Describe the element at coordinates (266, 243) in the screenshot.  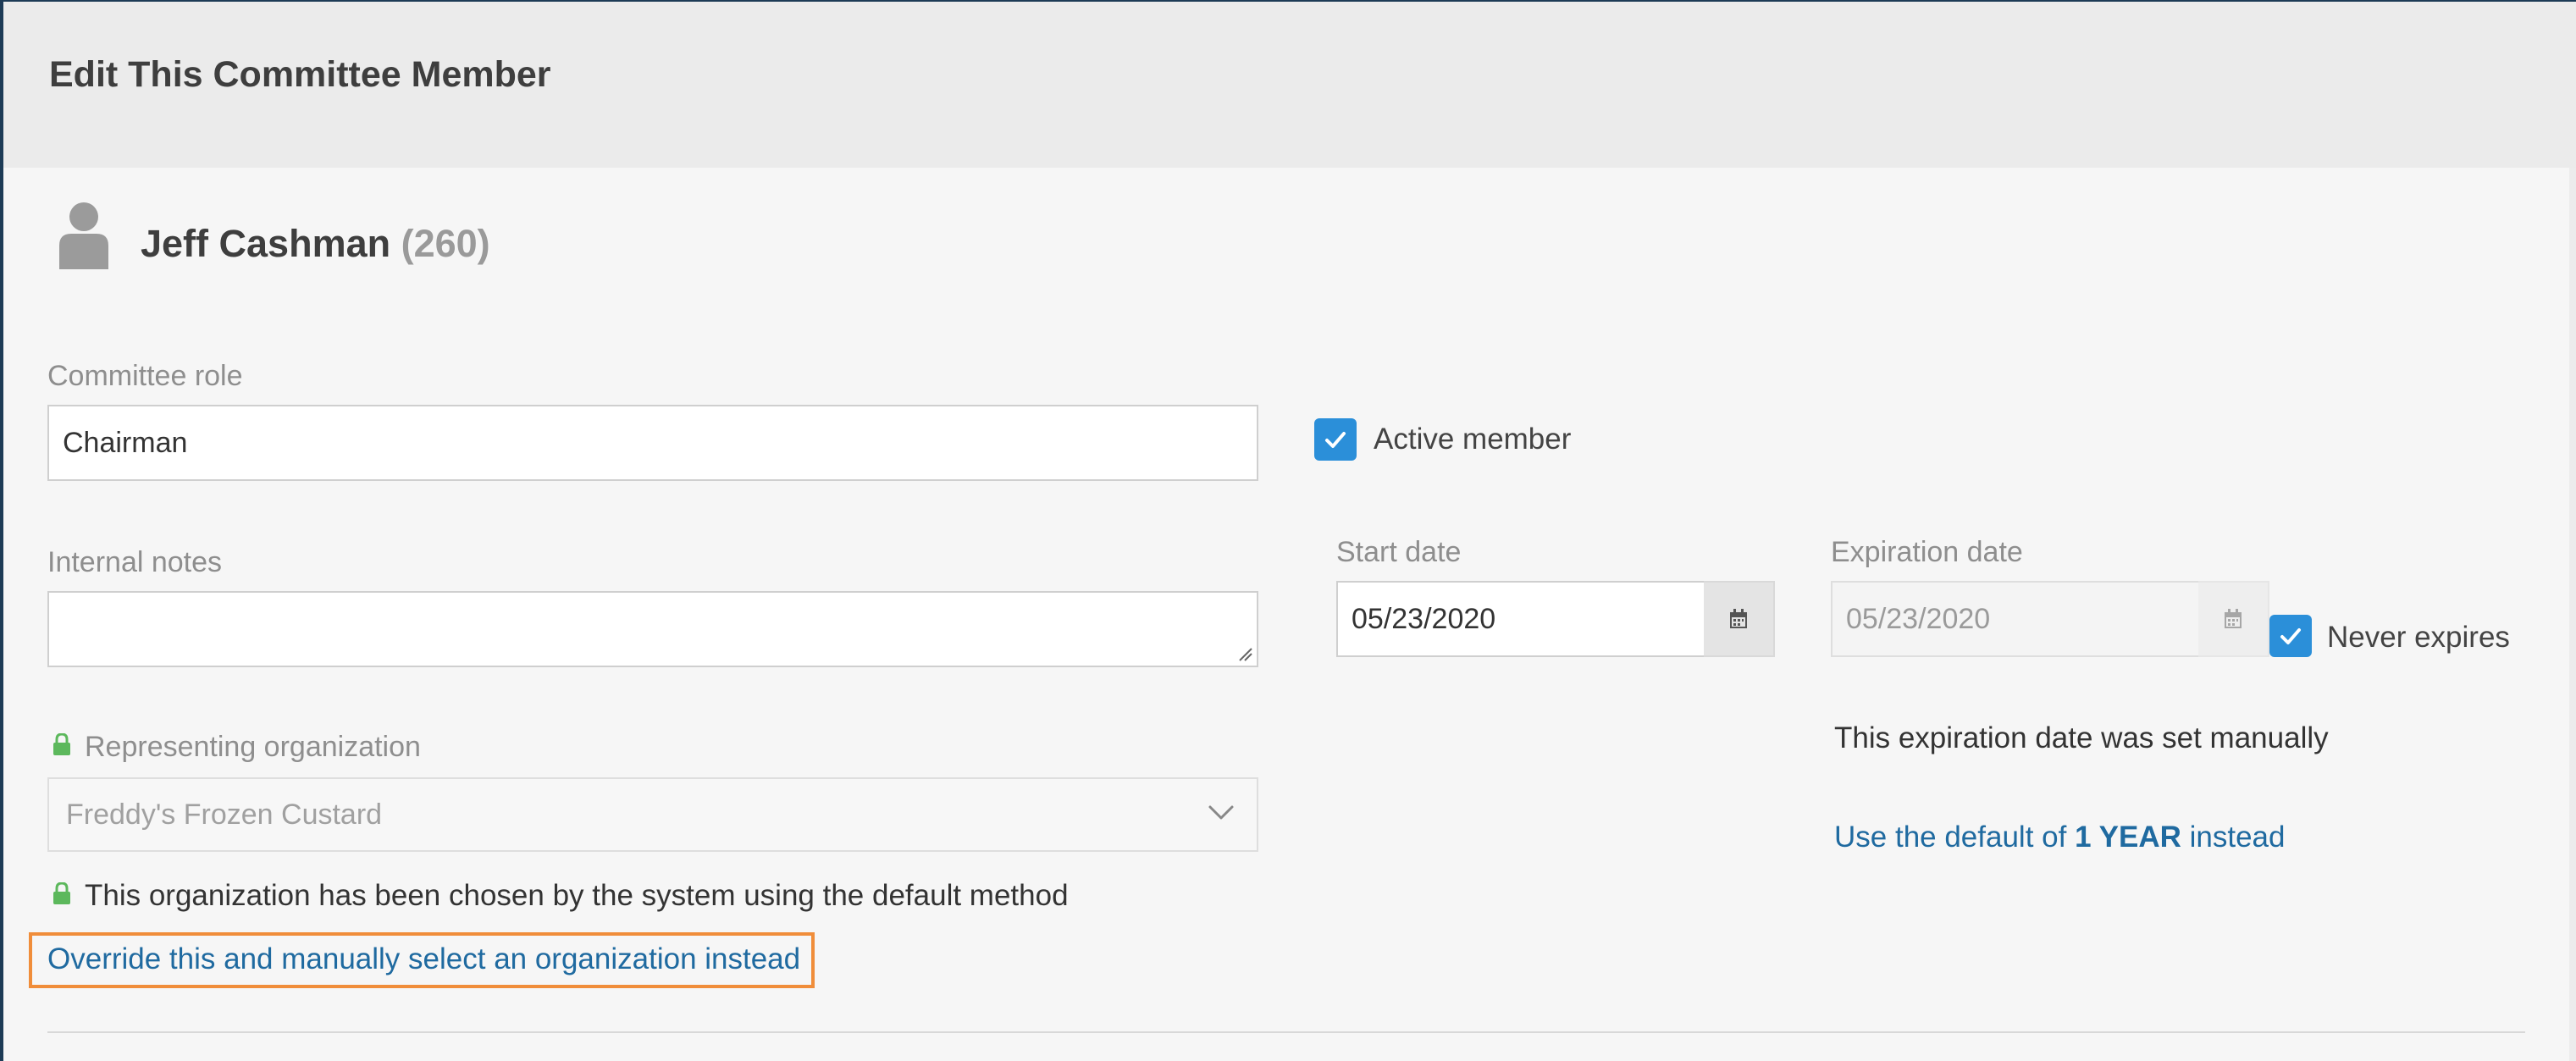
I see `member-name-text: Jeff Cashman` at that location.